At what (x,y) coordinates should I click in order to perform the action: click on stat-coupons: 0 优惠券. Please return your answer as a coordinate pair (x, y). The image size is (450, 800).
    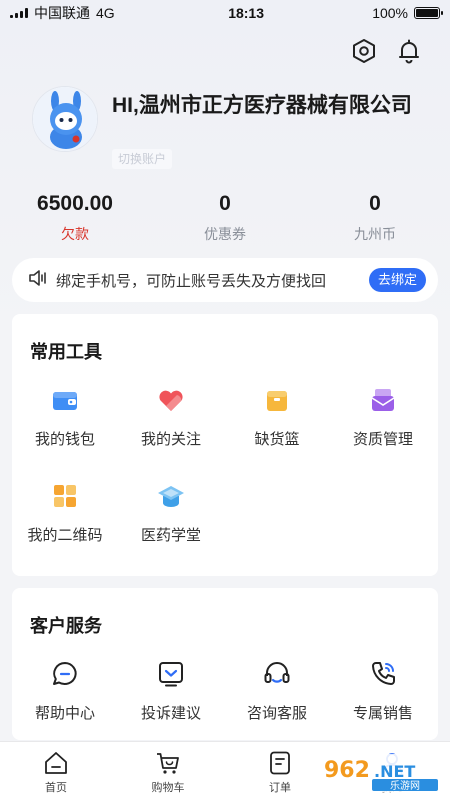
    Looking at the image, I should click on (225, 218).